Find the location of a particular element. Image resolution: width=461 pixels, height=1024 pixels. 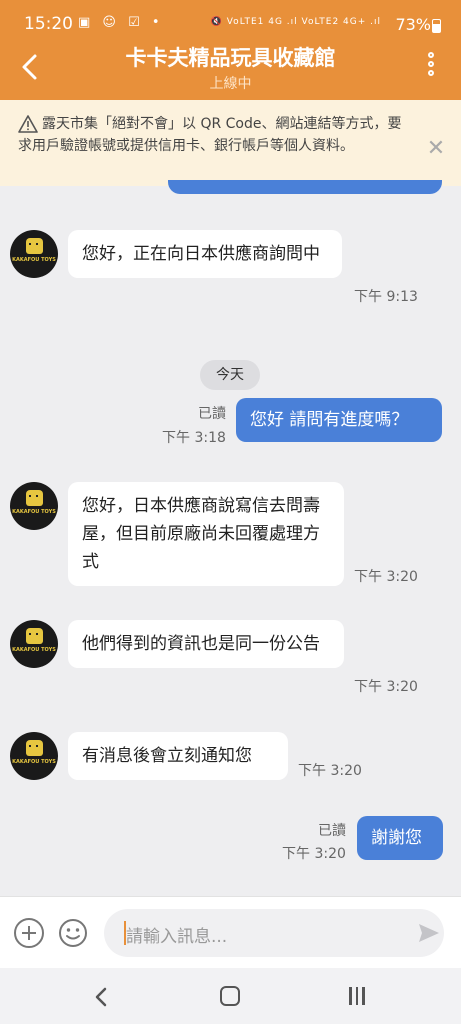

incoming-message: 您好，日本供應商說寫信去問壽屋，但目前原廠尚未回覆處理方式 is located at coordinates (206, 534).